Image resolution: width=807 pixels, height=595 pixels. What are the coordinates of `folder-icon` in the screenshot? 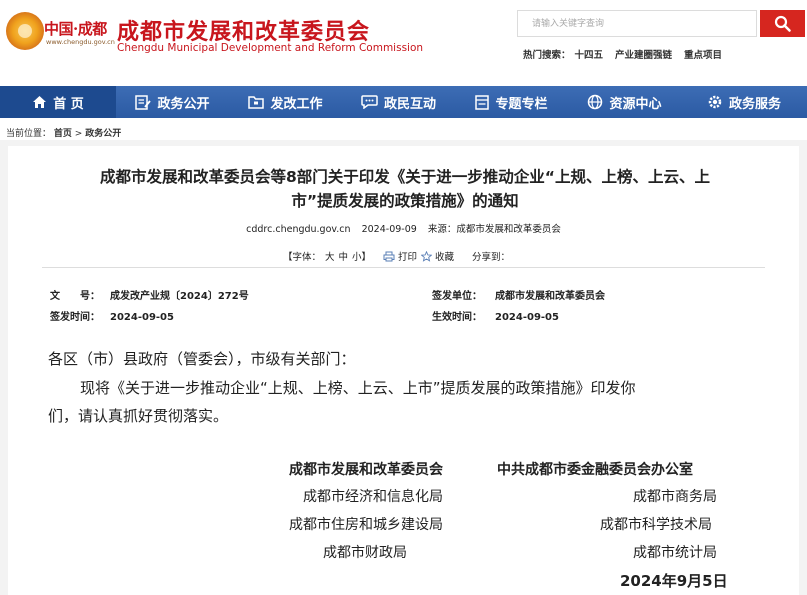 It's located at (256, 102).